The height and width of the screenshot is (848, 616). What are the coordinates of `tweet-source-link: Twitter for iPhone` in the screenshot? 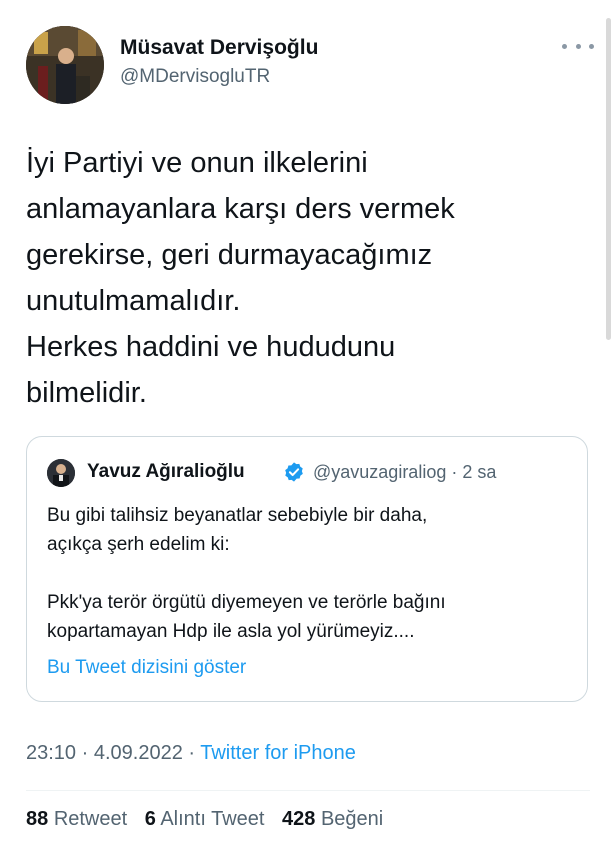 It's located at (278, 753).